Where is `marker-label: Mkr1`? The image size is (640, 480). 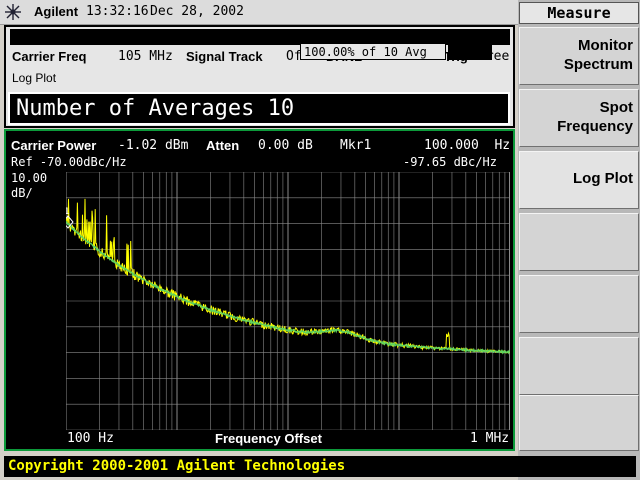
marker-label: Mkr1 is located at coordinates (356, 145).